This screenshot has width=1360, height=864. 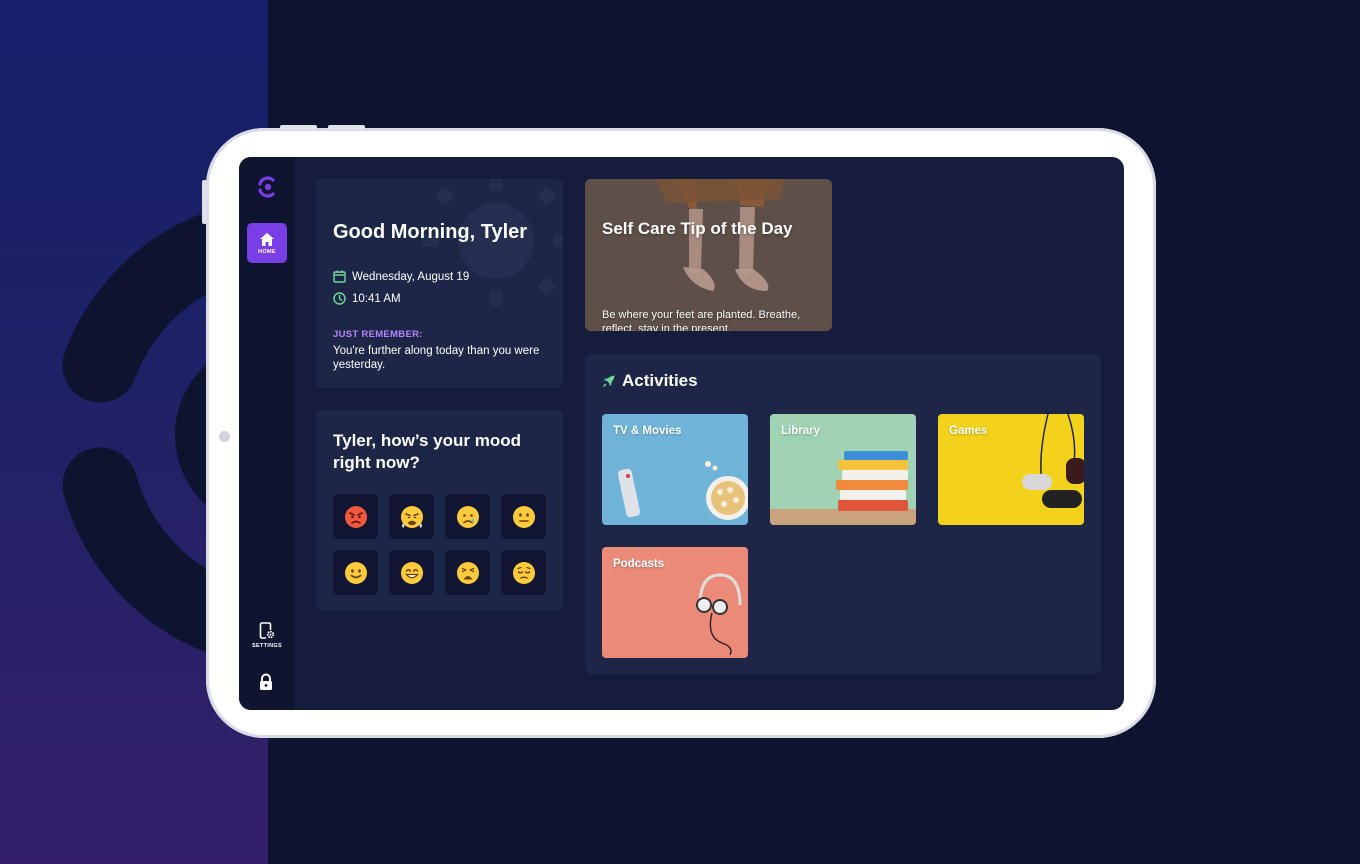 What do you see at coordinates (647, 431) in the screenshot?
I see `tile-label: TV & Movies` at bounding box center [647, 431].